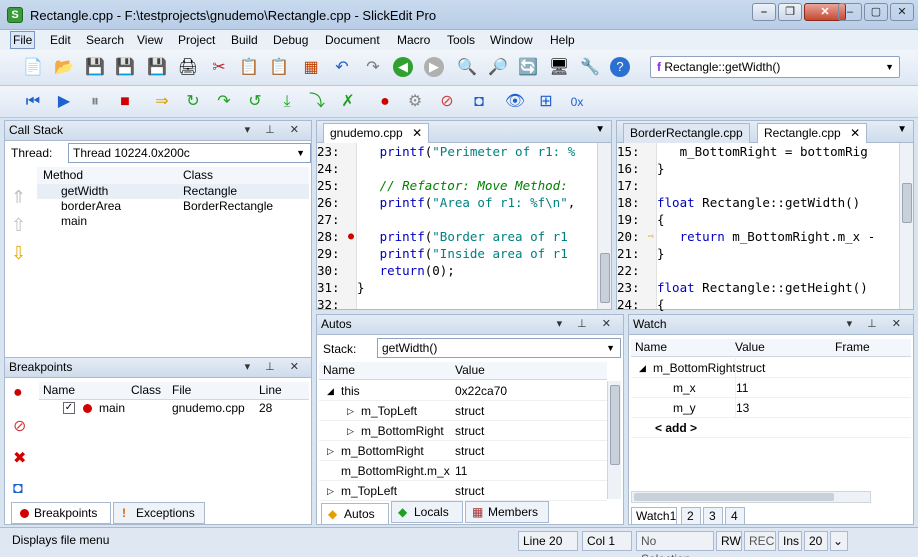  I want to click on tab-exceptions: ! Exceptions, so click(159, 513).